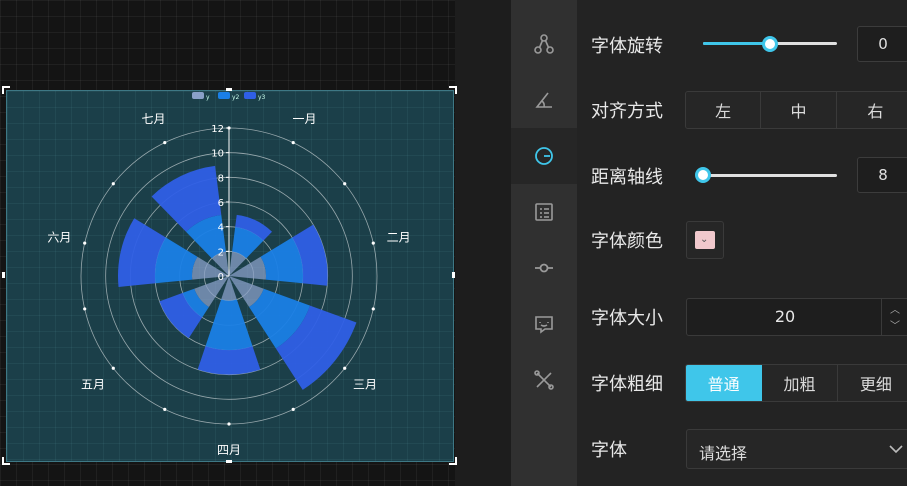 This screenshot has width=907, height=486. What do you see at coordinates (229, 89) in the screenshot?
I see `resize-handle-top` at bounding box center [229, 89].